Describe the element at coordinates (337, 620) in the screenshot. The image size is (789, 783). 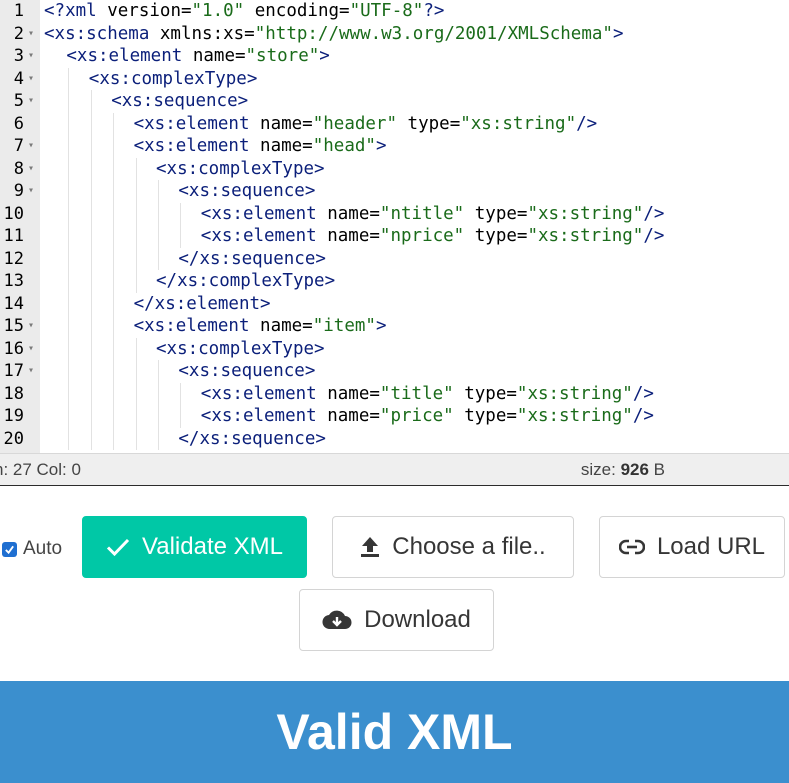
I see `cloud-download-icon` at that location.